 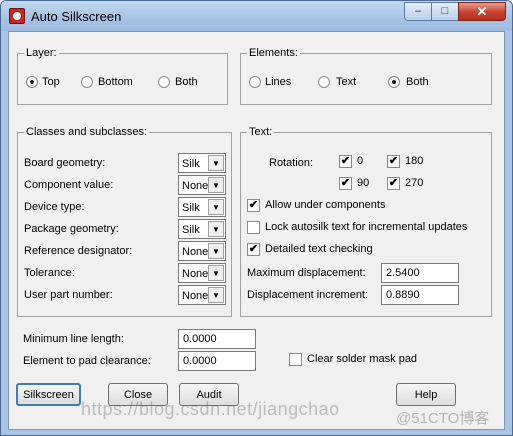 What do you see at coordinates (261, 132) in the screenshot?
I see `text-group-title: Text:` at bounding box center [261, 132].